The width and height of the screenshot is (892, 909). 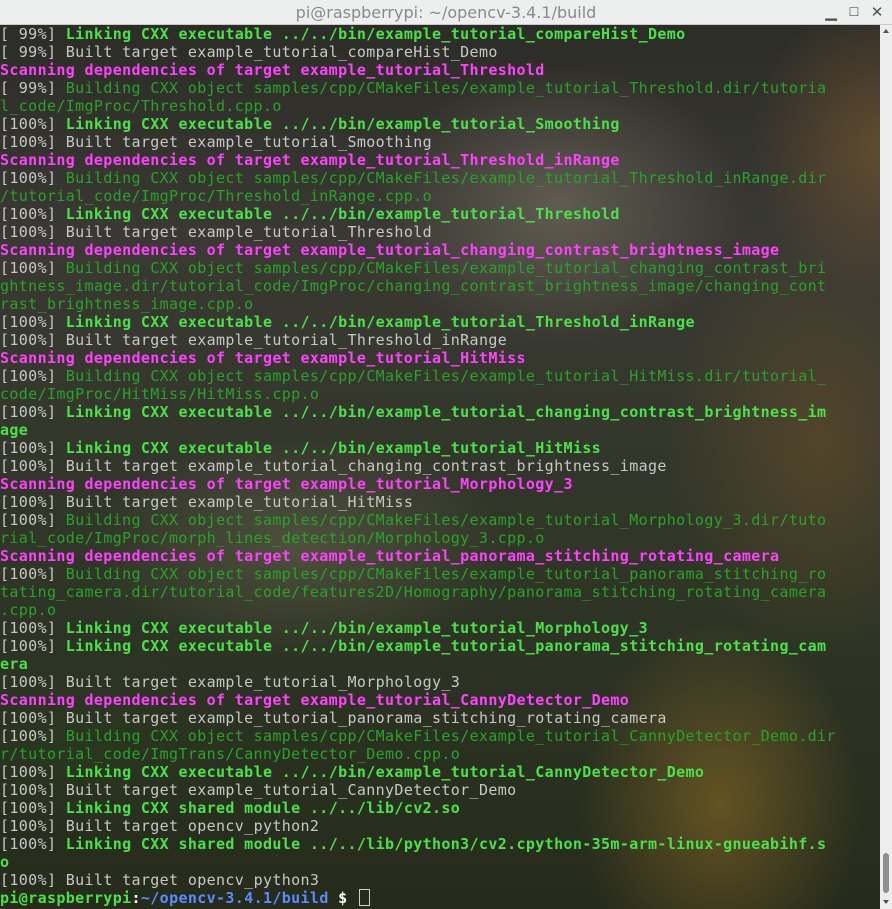 What do you see at coordinates (854, 12) in the screenshot?
I see `maximize-icon: ☐` at bounding box center [854, 12].